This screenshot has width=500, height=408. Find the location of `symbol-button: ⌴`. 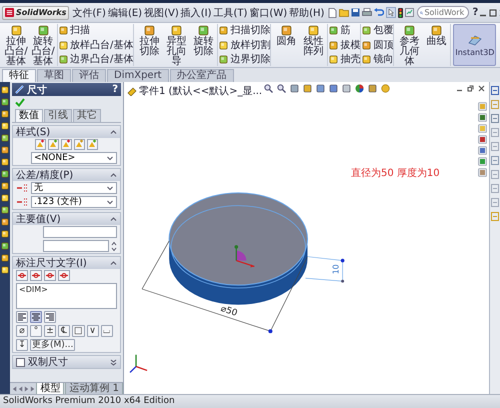

symbol-button: ⌴ is located at coordinates (106, 331).